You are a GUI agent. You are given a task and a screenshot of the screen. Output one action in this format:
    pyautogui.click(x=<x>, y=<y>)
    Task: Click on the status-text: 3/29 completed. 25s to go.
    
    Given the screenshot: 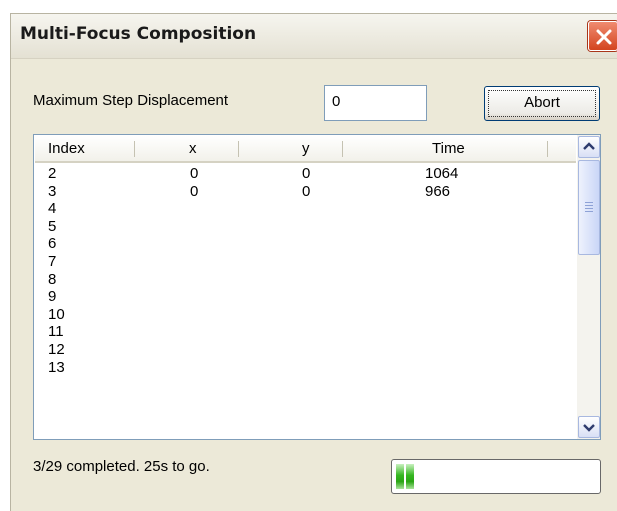 What is the action you would take?
    pyautogui.click(x=121, y=466)
    